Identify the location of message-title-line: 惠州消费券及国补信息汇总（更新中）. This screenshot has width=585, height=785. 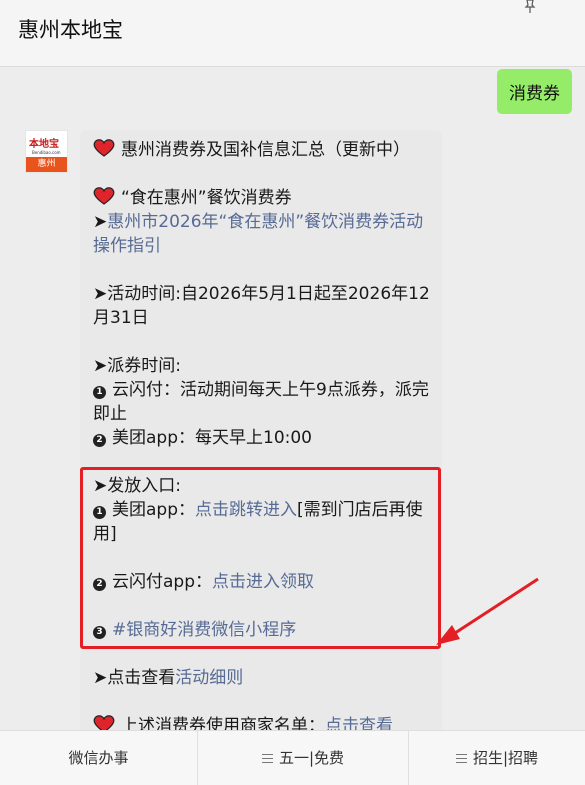
(262, 150).